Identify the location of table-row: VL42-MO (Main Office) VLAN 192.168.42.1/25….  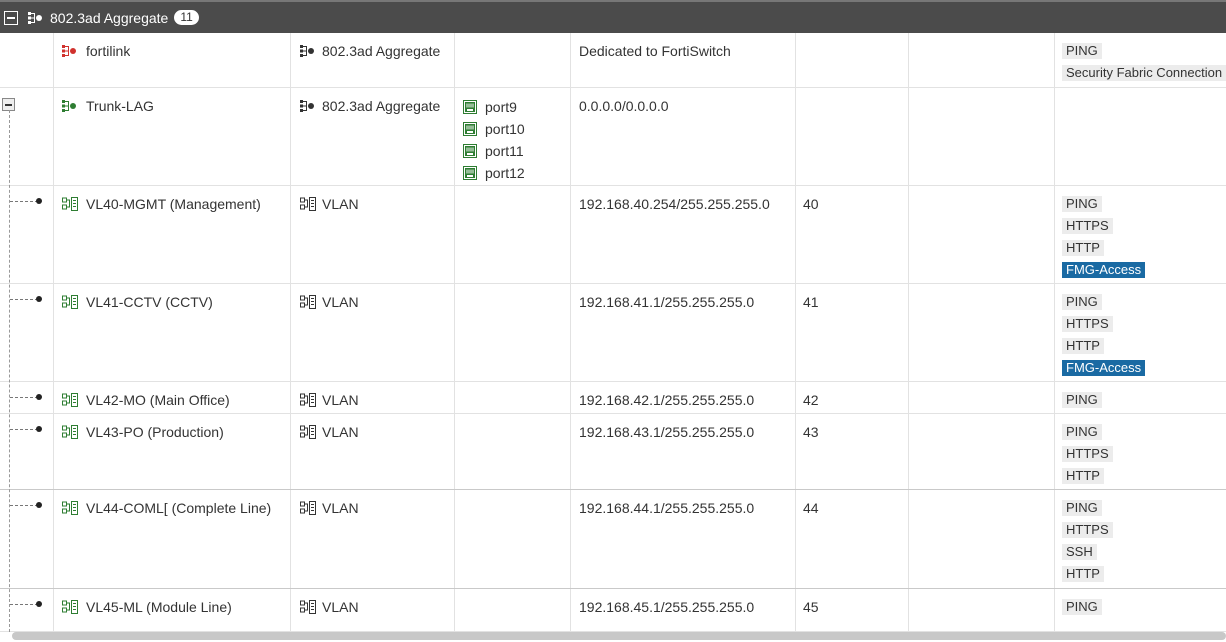
(613, 398).